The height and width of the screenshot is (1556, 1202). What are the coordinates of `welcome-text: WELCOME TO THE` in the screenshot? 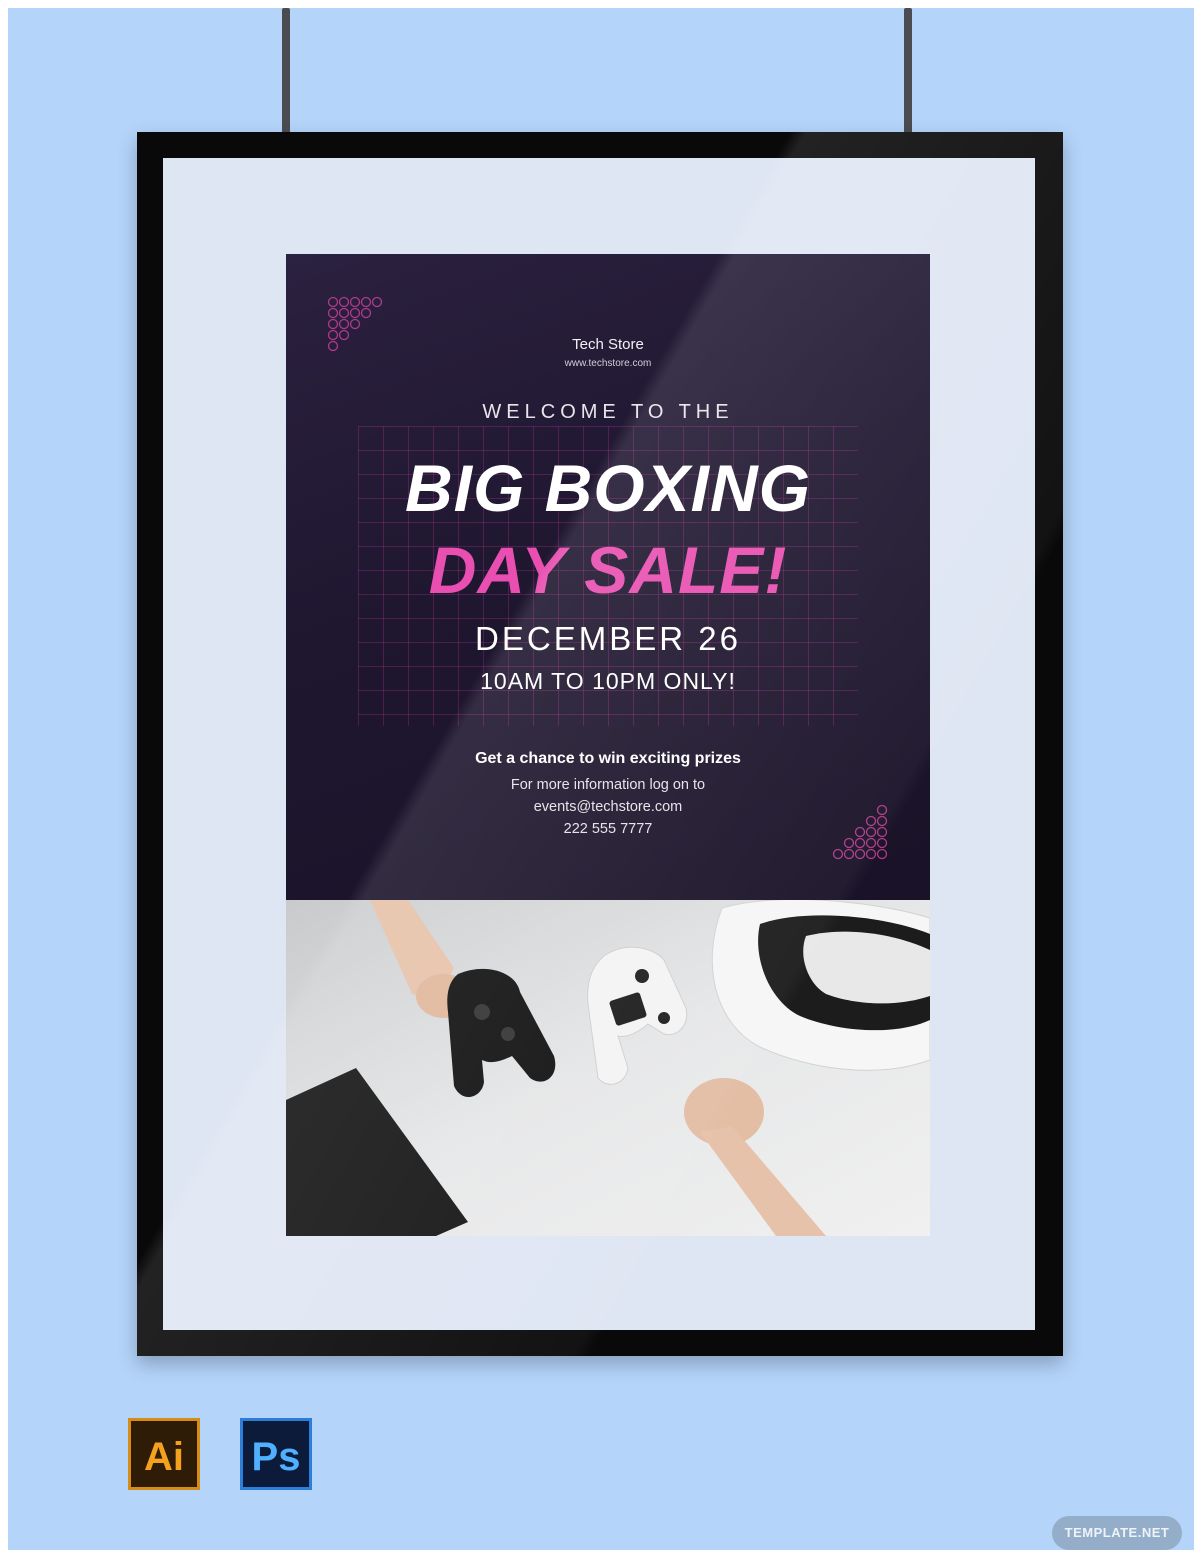 It's located at (608, 412).